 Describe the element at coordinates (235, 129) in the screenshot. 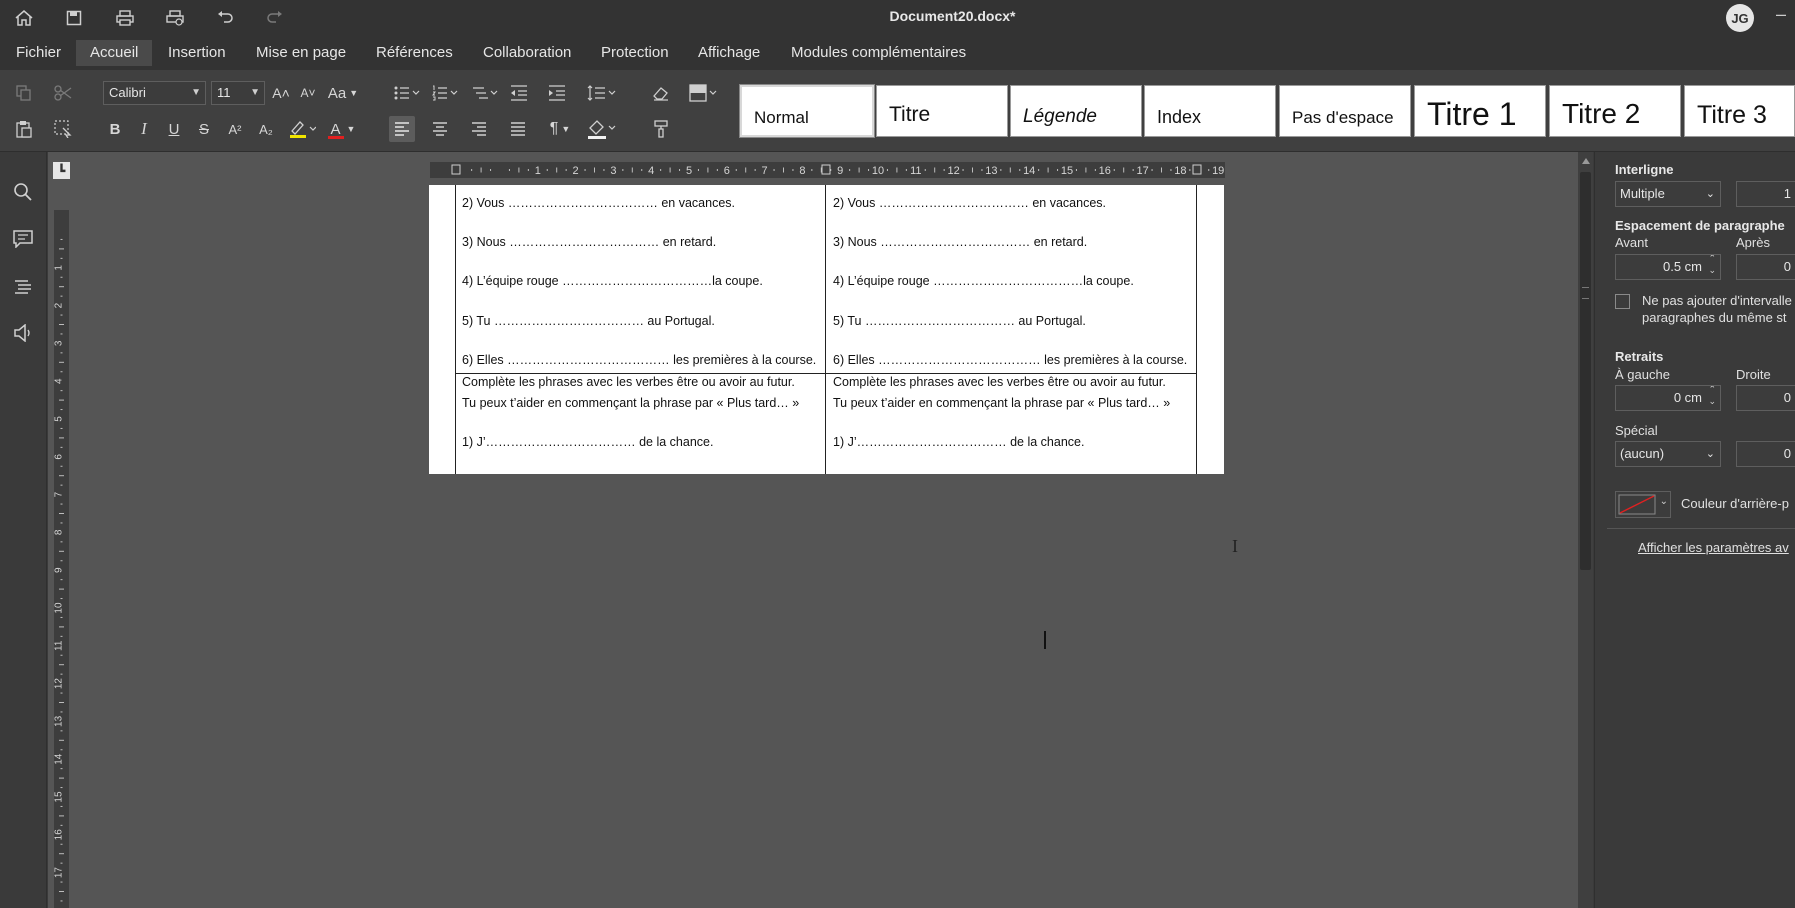

I see `superscript-button: A²` at that location.